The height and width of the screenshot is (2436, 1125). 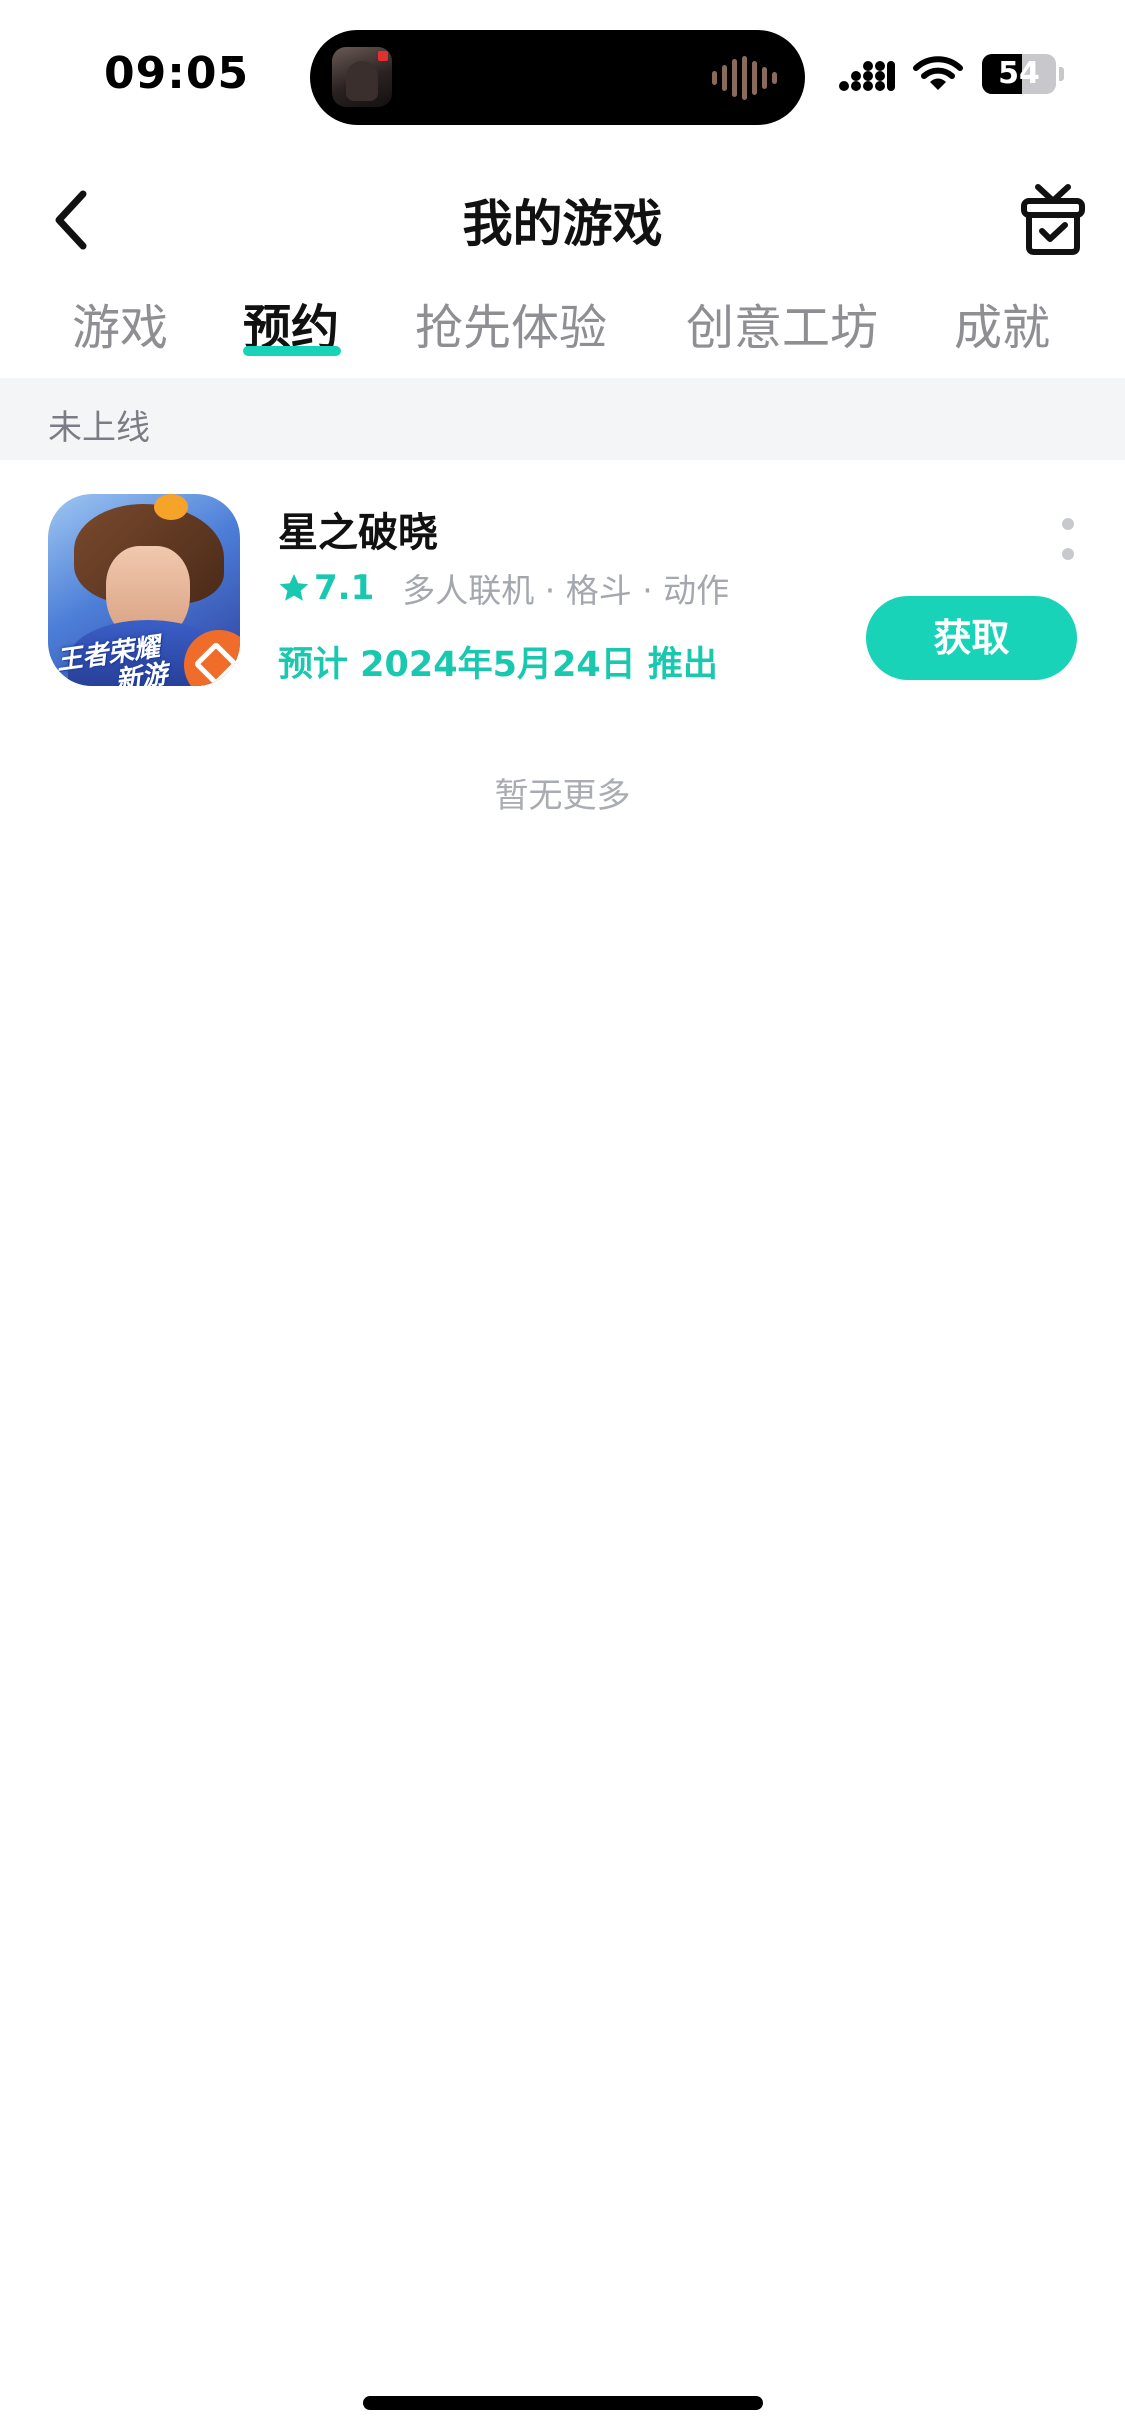 What do you see at coordinates (362, 77) in the screenshot?
I see `now-playing-thumbnail` at bounding box center [362, 77].